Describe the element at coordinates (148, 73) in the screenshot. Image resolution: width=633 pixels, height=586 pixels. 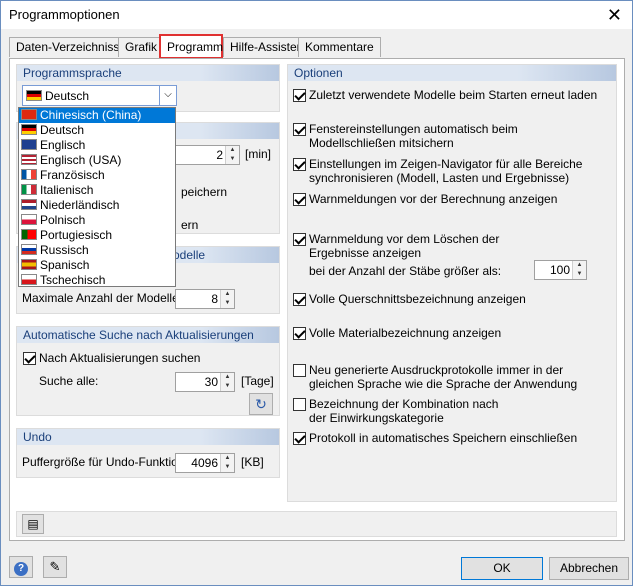
I see `language-group-header: Programmsprache` at that location.